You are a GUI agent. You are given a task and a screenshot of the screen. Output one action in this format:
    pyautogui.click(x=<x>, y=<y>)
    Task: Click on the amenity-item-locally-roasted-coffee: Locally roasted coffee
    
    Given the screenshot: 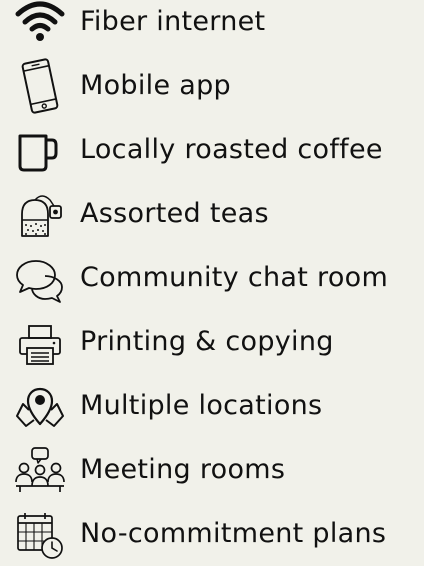 What is the action you would take?
    pyautogui.click(x=212, y=150)
    